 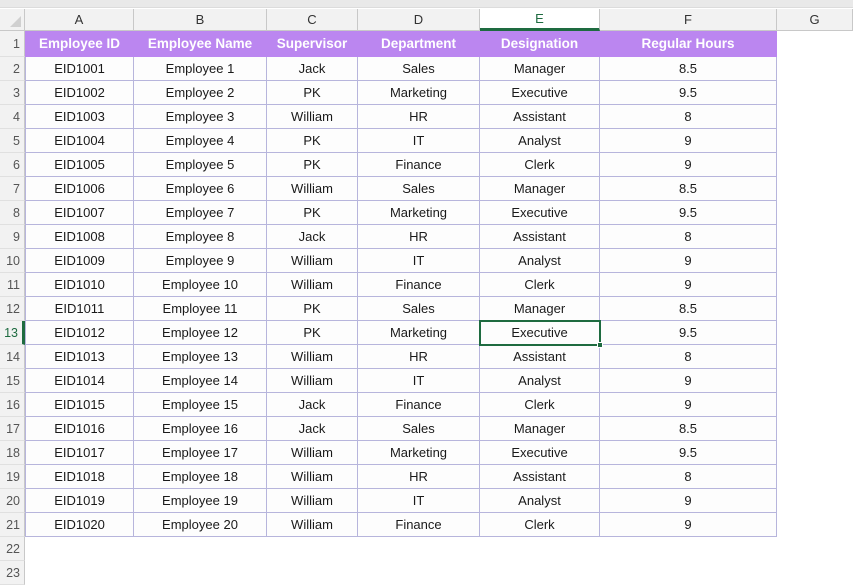 I want to click on data-cell: EID1017, so click(x=79, y=453).